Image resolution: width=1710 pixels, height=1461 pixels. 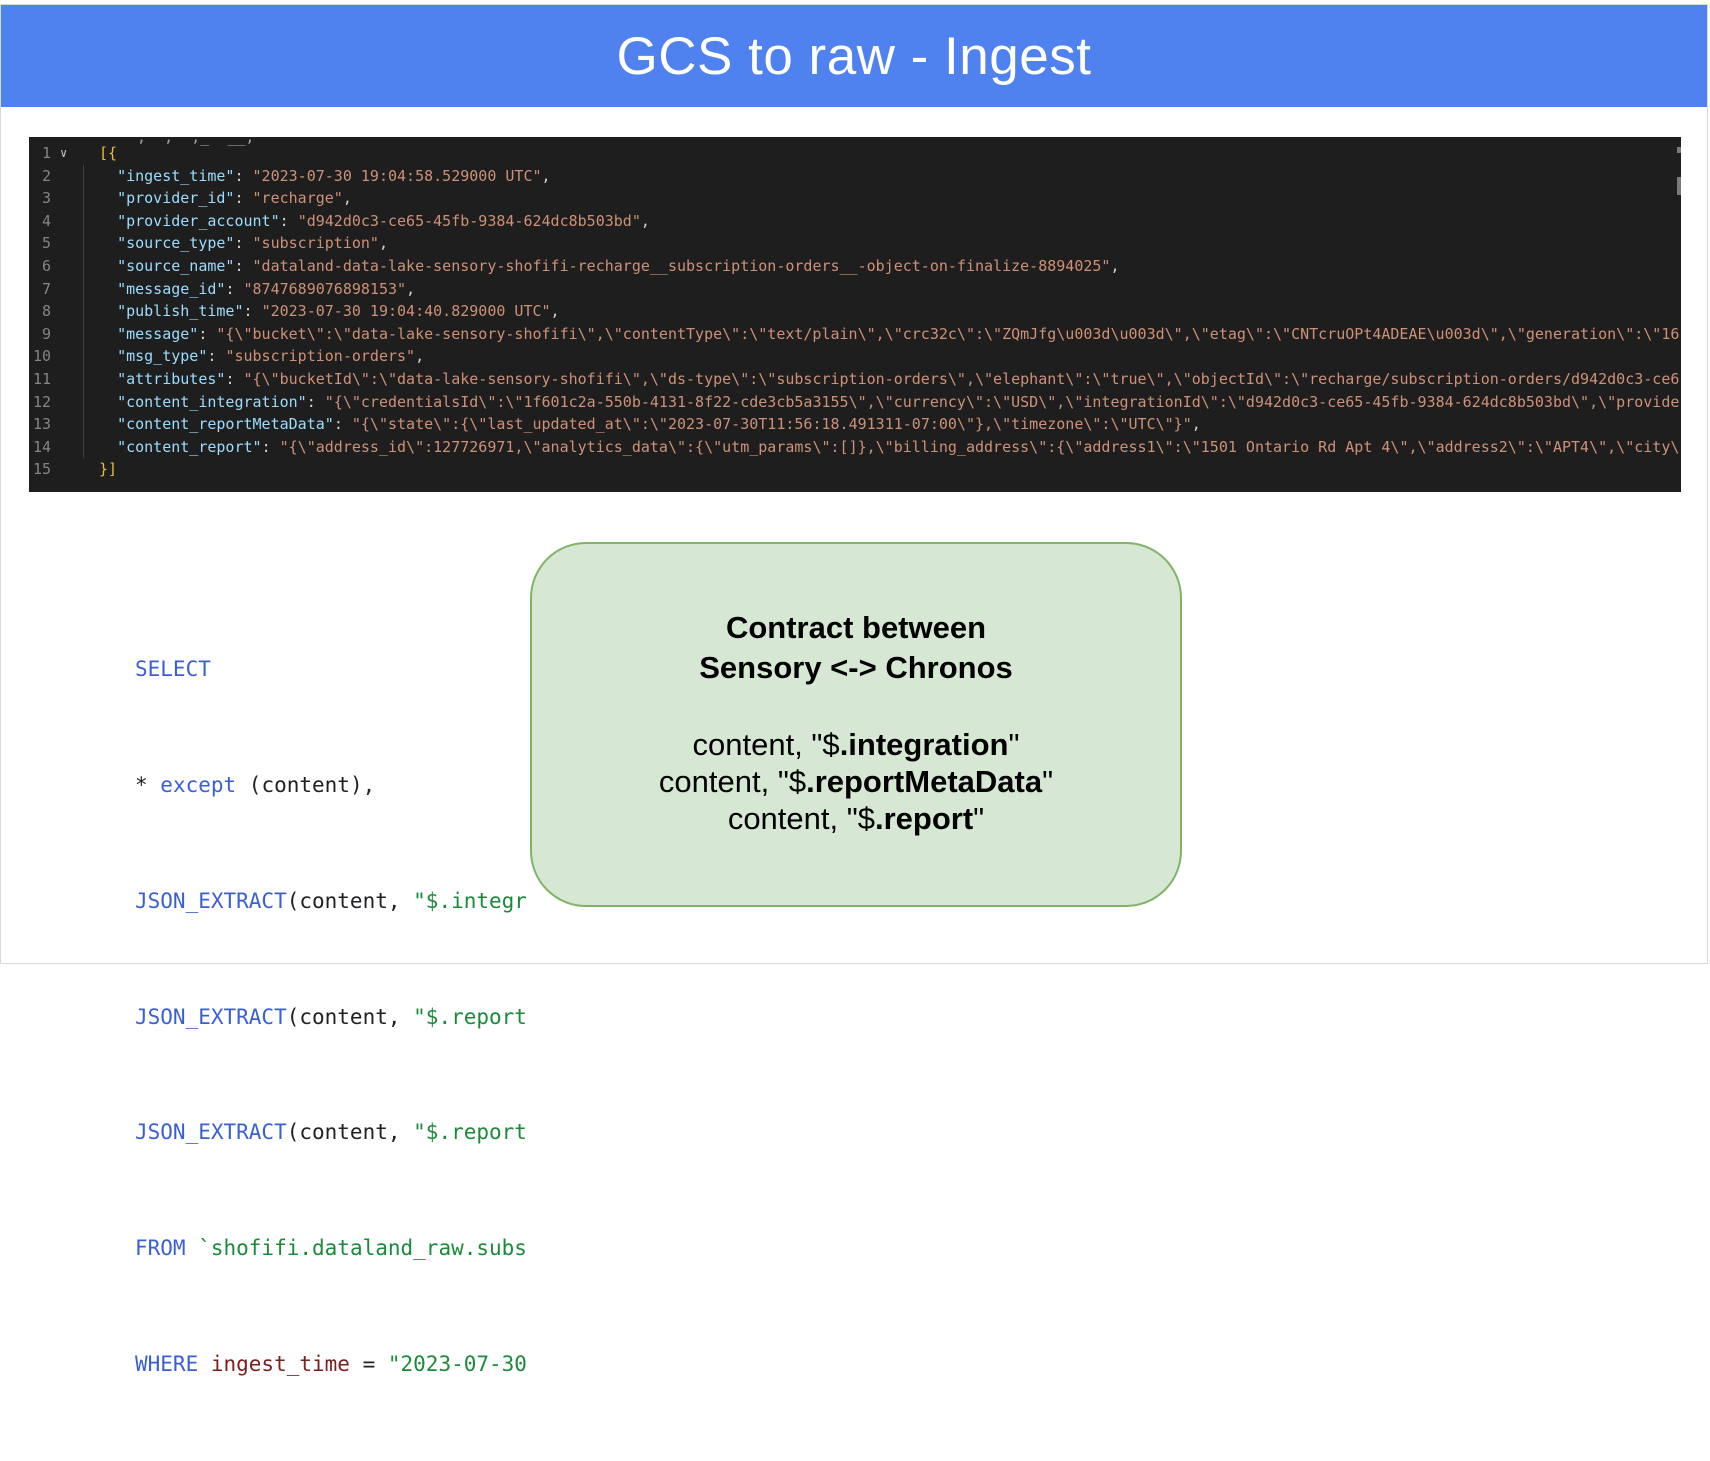 I want to click on json-value: "d942d0c3-ce65-45fb-9384-624dc8b503bd", so click(x=469, y=220).